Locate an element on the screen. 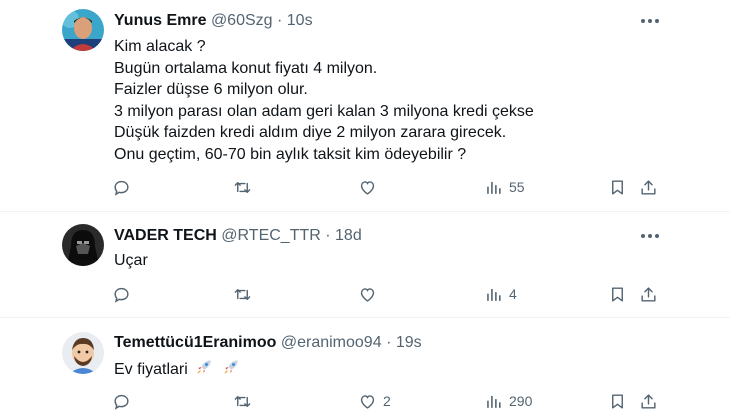  tweet-header: VADER TECH @RTEC_TTR · 18d is located at coordinates (238, 236).